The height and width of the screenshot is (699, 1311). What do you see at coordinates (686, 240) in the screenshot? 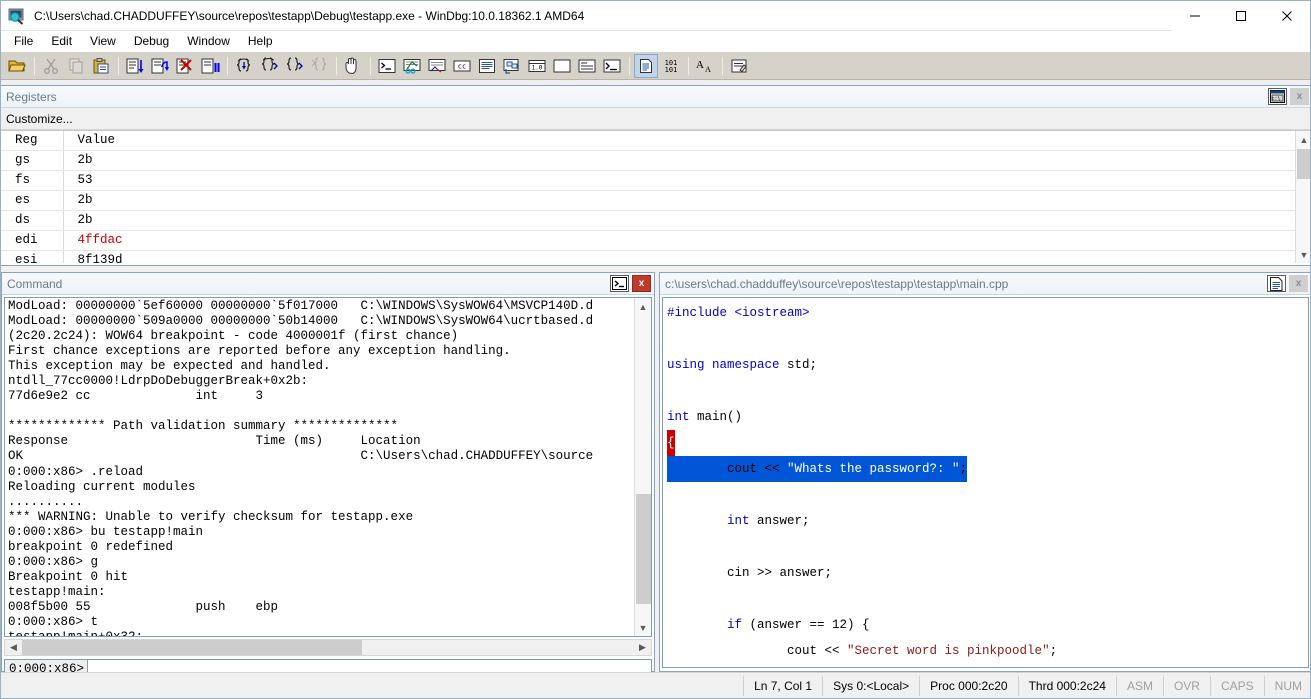
I see `register-value: 4ffdac` at bounding box center [686, 240].